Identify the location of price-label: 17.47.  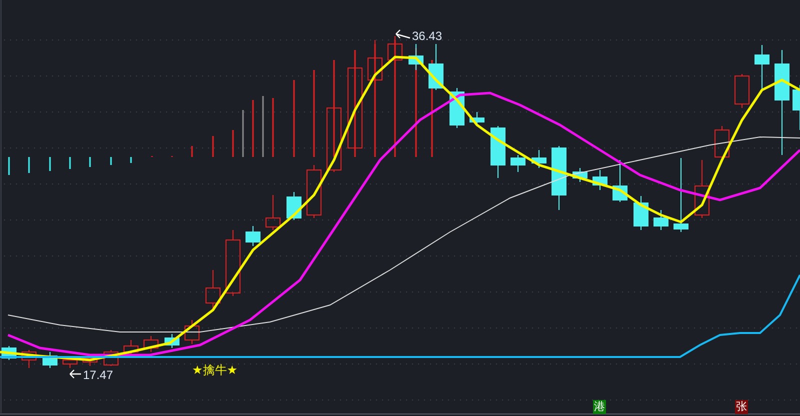
(98, 375).